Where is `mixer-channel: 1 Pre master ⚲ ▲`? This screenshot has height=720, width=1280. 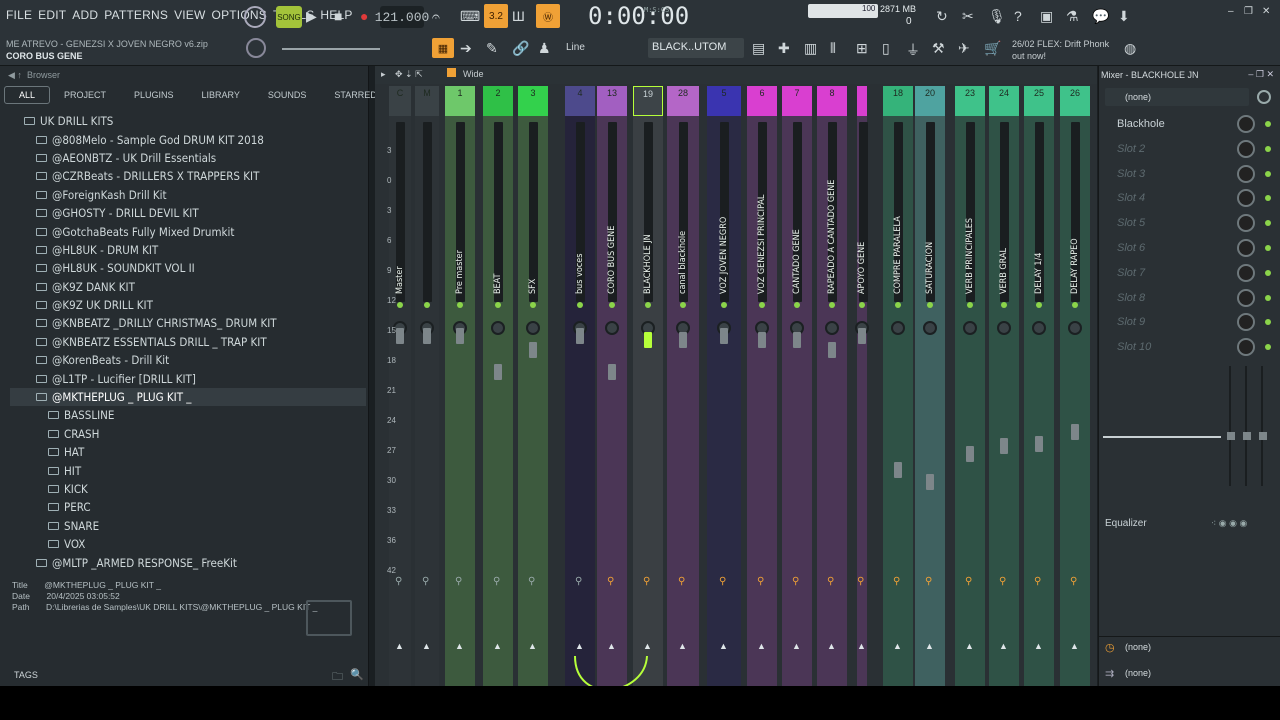 mixer-channel: 1 Pre master ⚲ ▲ is located at coordinates (460, 386).